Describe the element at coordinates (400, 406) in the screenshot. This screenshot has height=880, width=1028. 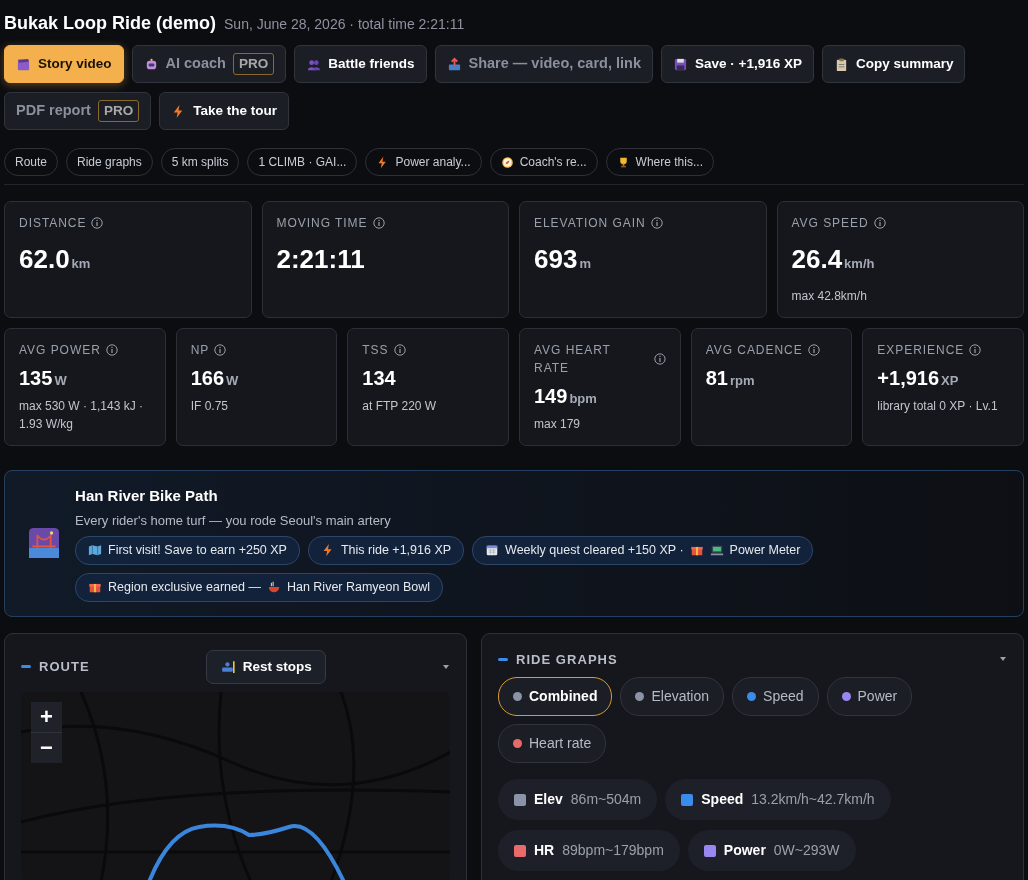
I see `stat-detail: at FTP 220 W` at that location.